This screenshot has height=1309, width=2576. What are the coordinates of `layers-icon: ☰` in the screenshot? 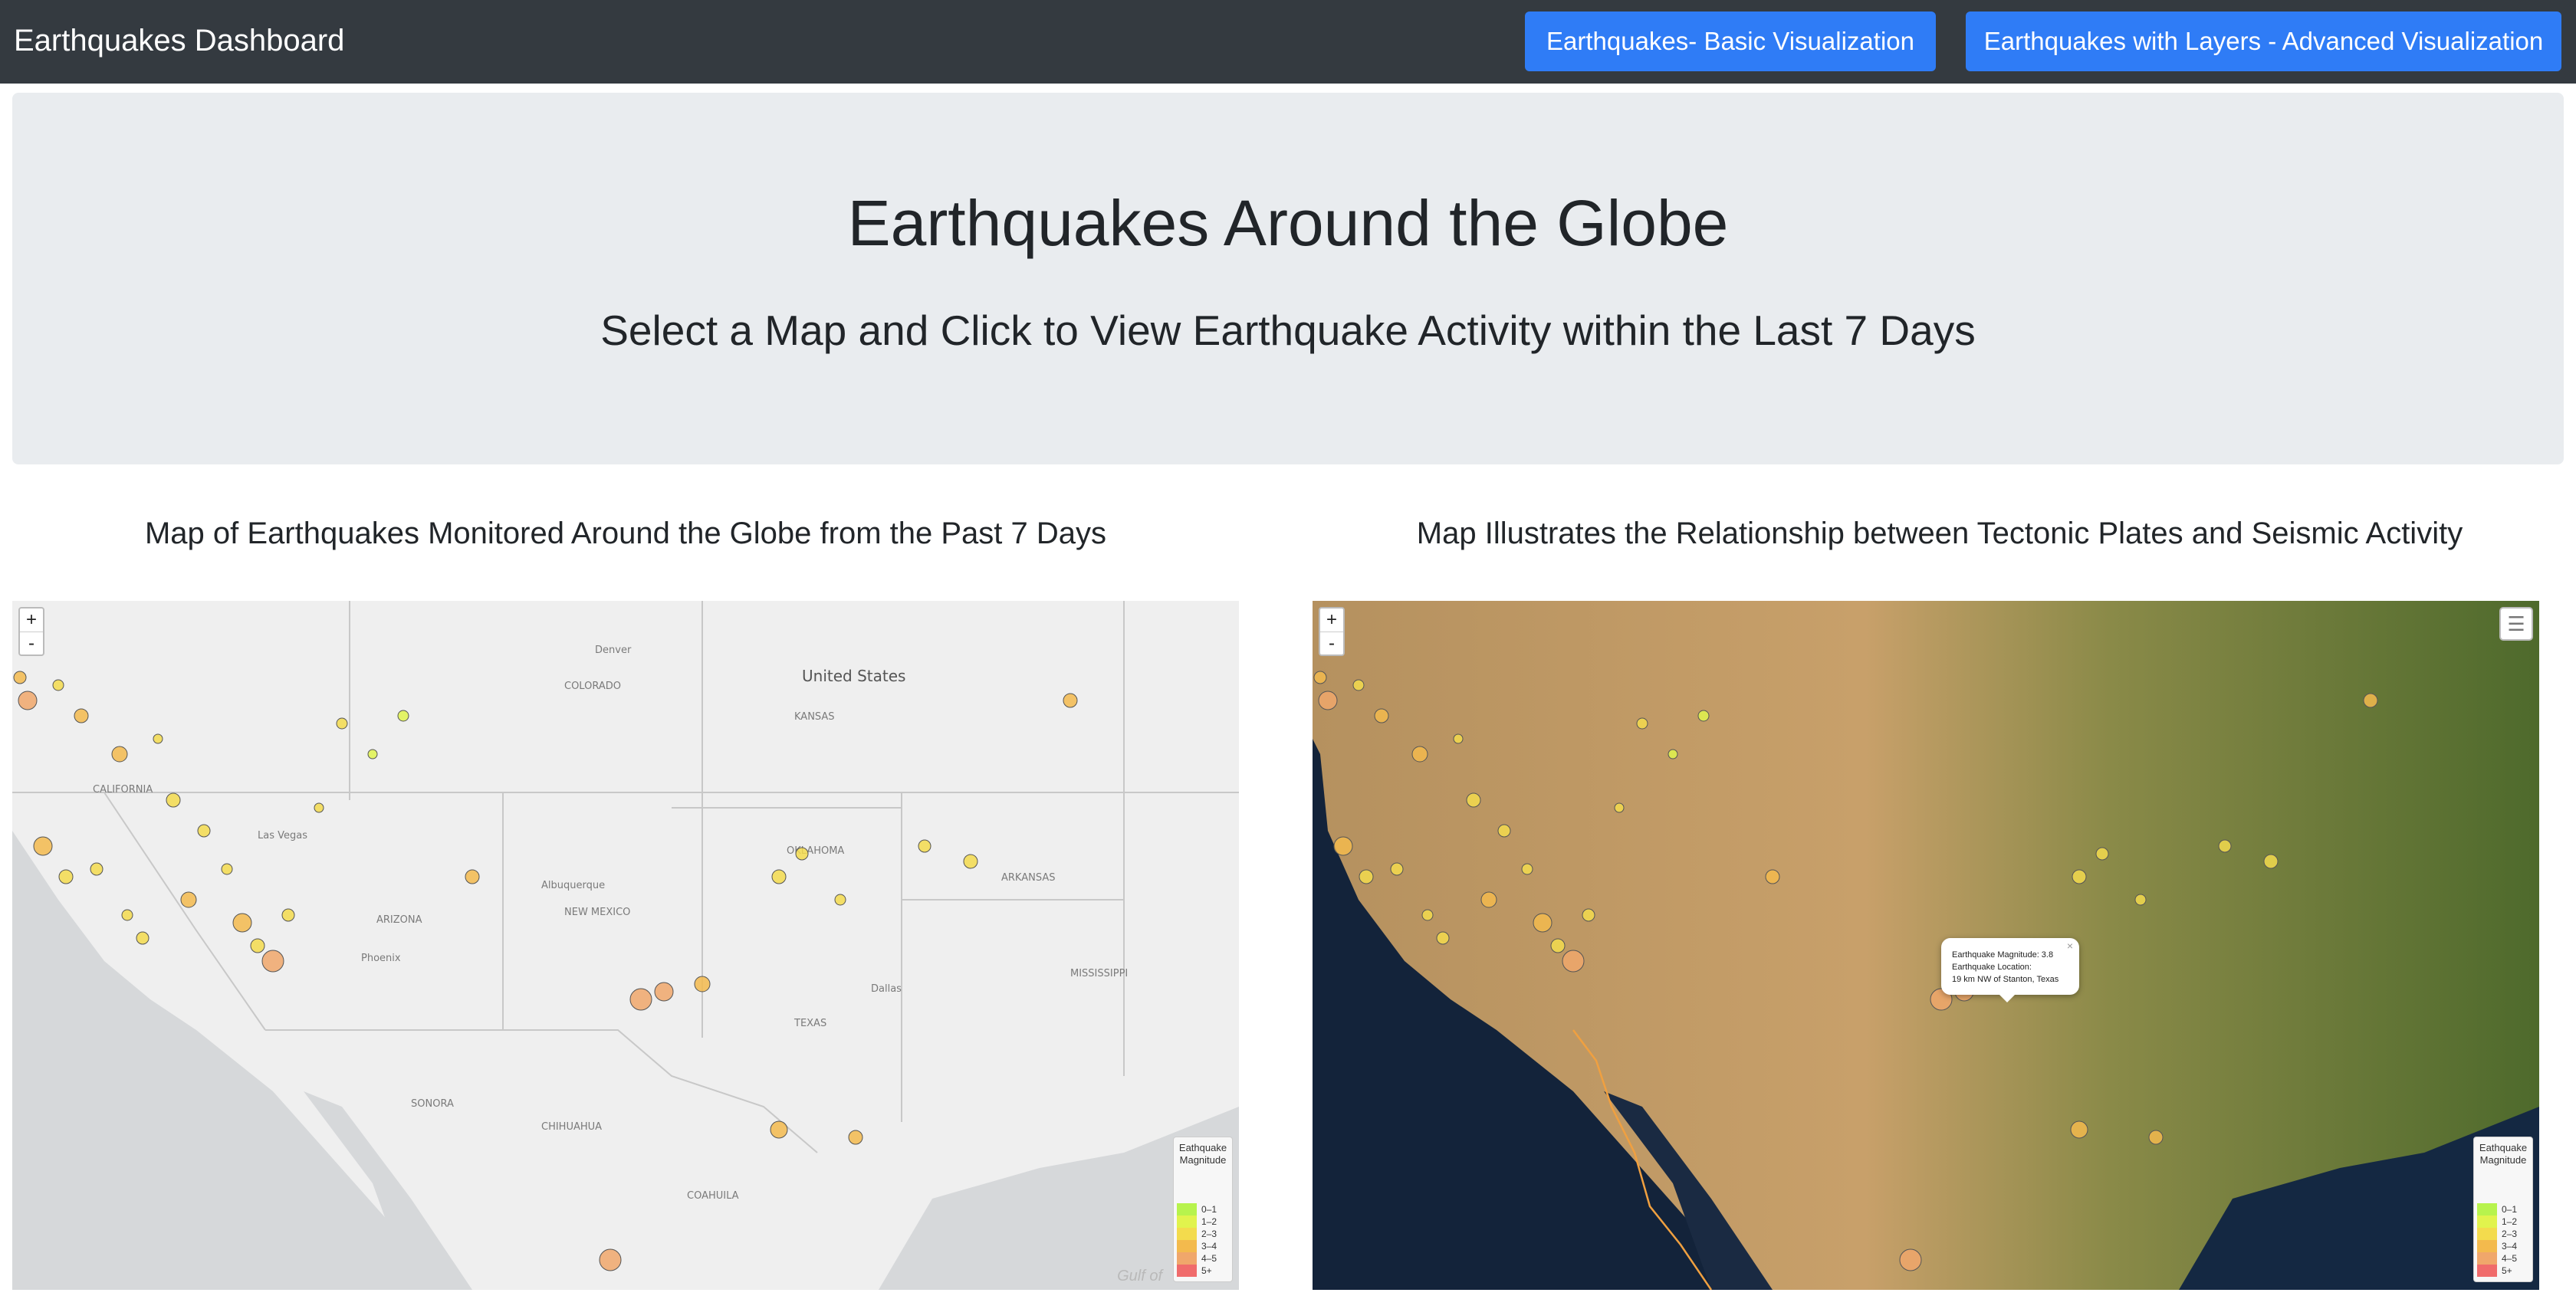 It's located at (2516, 624).